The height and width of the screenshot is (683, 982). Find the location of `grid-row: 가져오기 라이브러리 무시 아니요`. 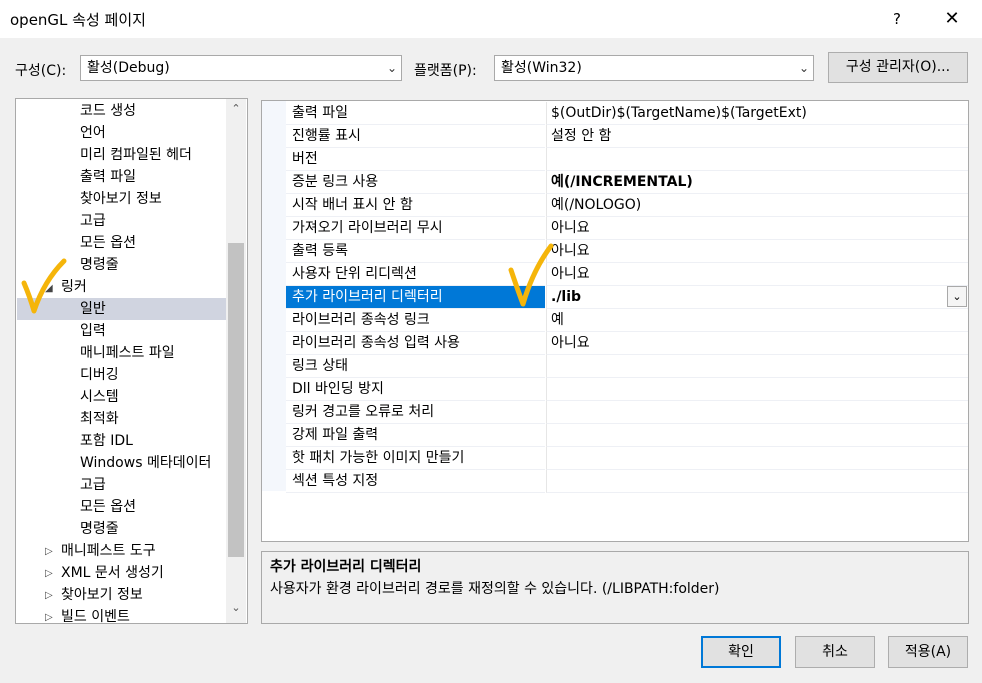

grid-row: 가져오기 라이브러리 무시 아니요 is located at coordinates (627, 228).